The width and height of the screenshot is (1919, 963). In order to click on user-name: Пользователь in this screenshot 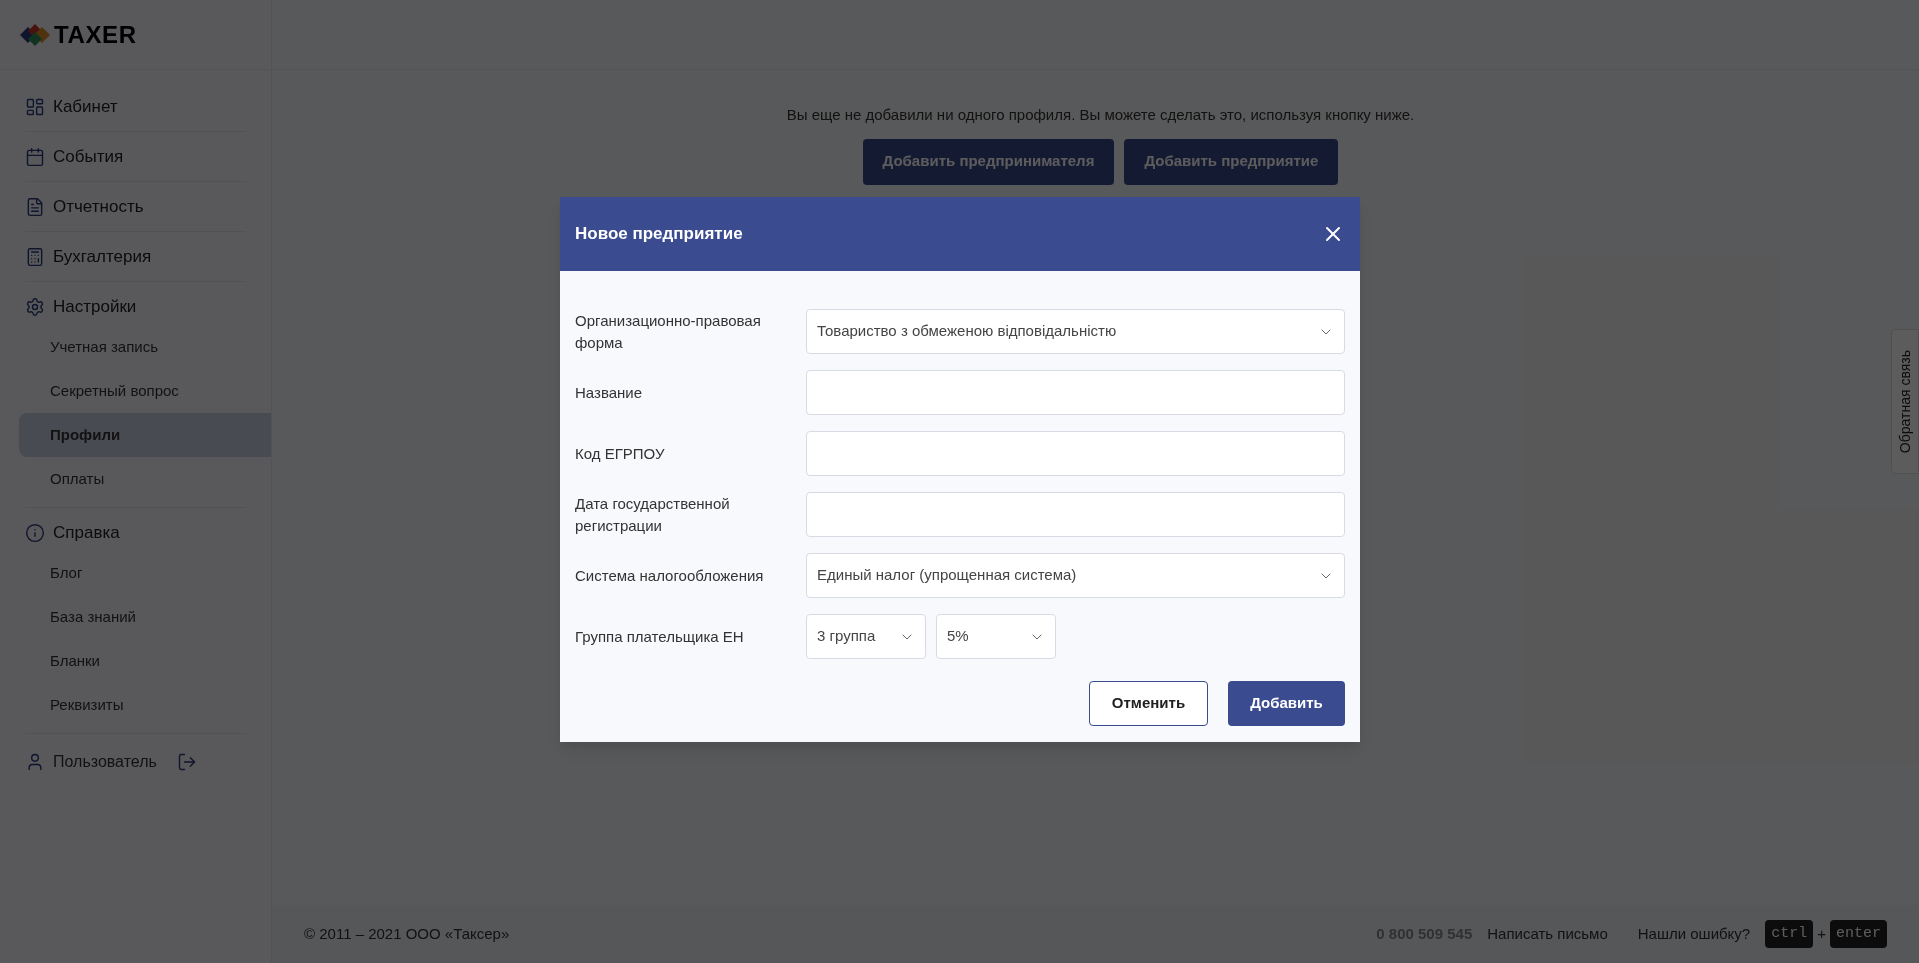, I will do `click(105, 762)`.